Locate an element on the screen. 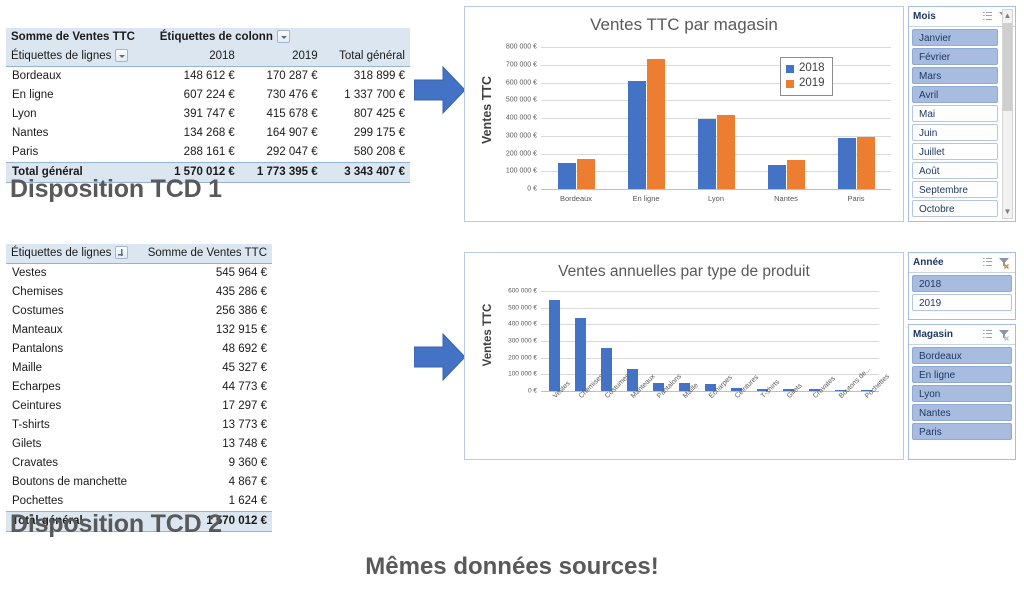 This screenshot has width=1024, height=601. column-labels-filter-dropdown-icon is located at coordinates (283, 37).